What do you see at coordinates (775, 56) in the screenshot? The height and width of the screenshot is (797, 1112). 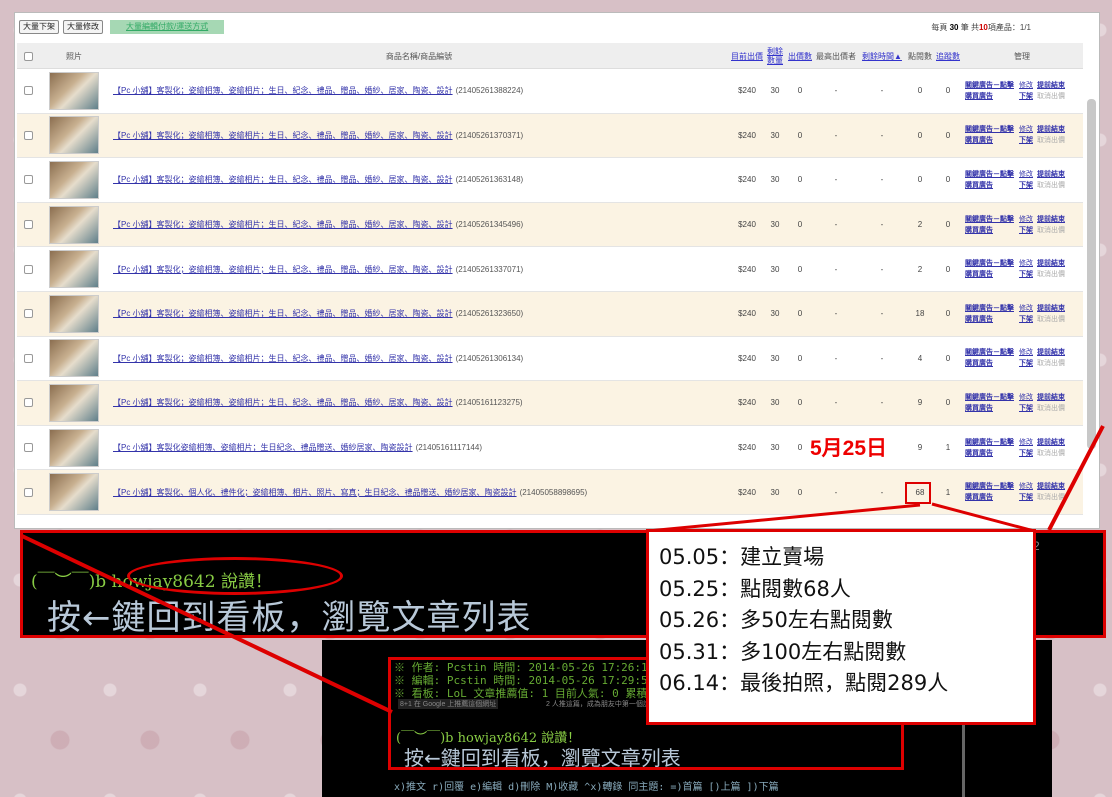 I see `col-qty: 剩餘數量` at bounding box center [775, 56].